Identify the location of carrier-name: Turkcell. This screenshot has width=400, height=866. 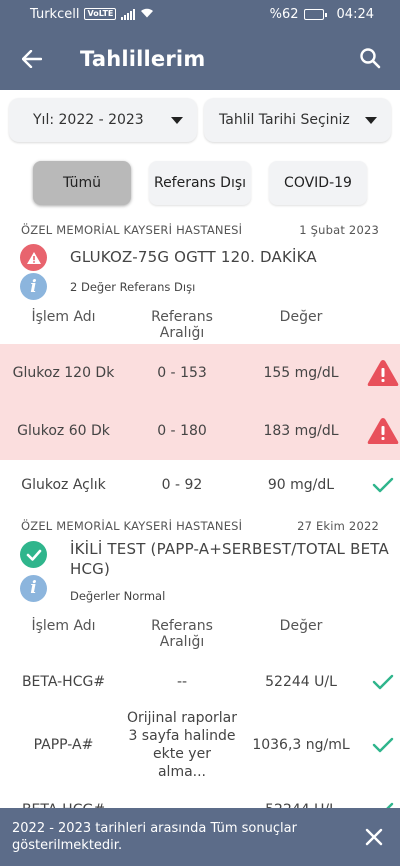
(55, 14).